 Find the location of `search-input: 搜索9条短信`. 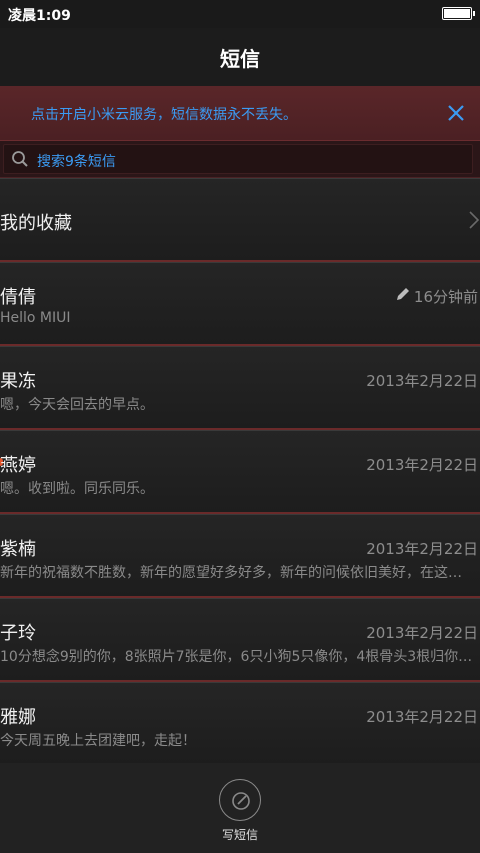

search-input: 搜索9条短信 is located at coordinates (238, 159).